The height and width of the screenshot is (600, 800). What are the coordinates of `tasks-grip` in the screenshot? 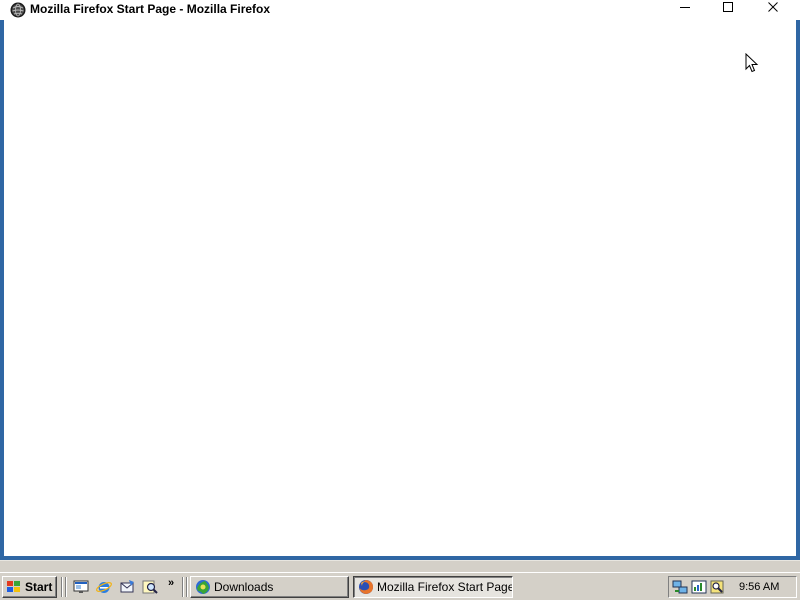 It's located at (187, 587).